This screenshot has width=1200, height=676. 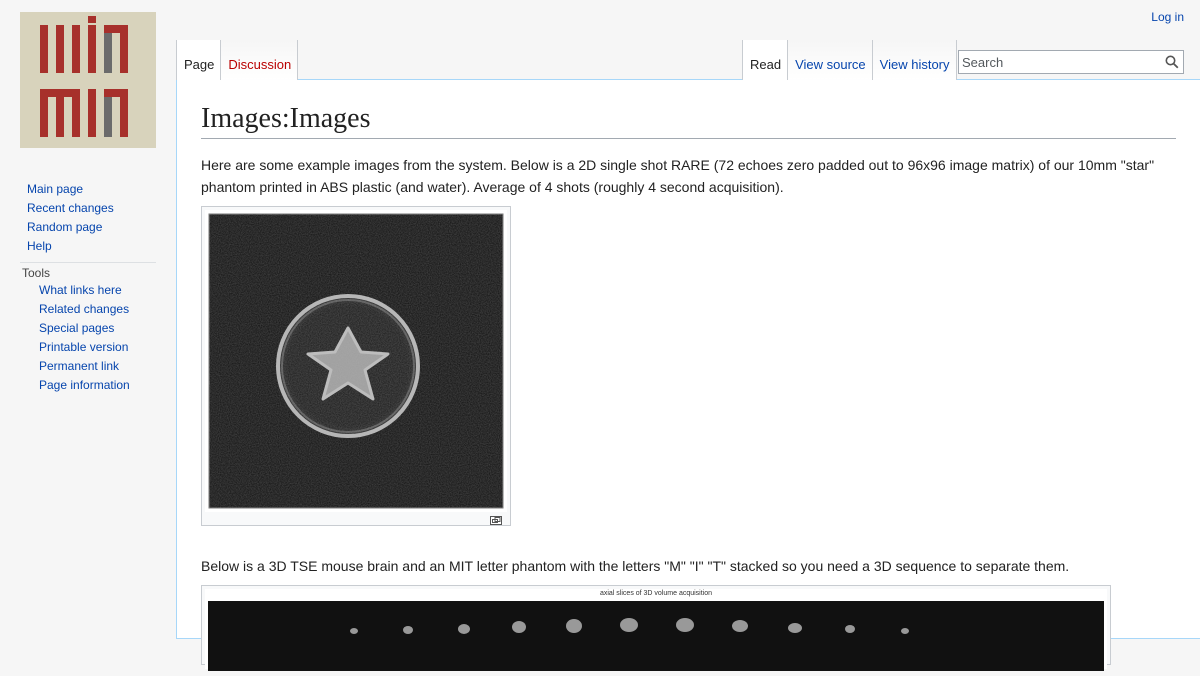 I want to click on tab-view-source: View source, so click(x=830, y=60).